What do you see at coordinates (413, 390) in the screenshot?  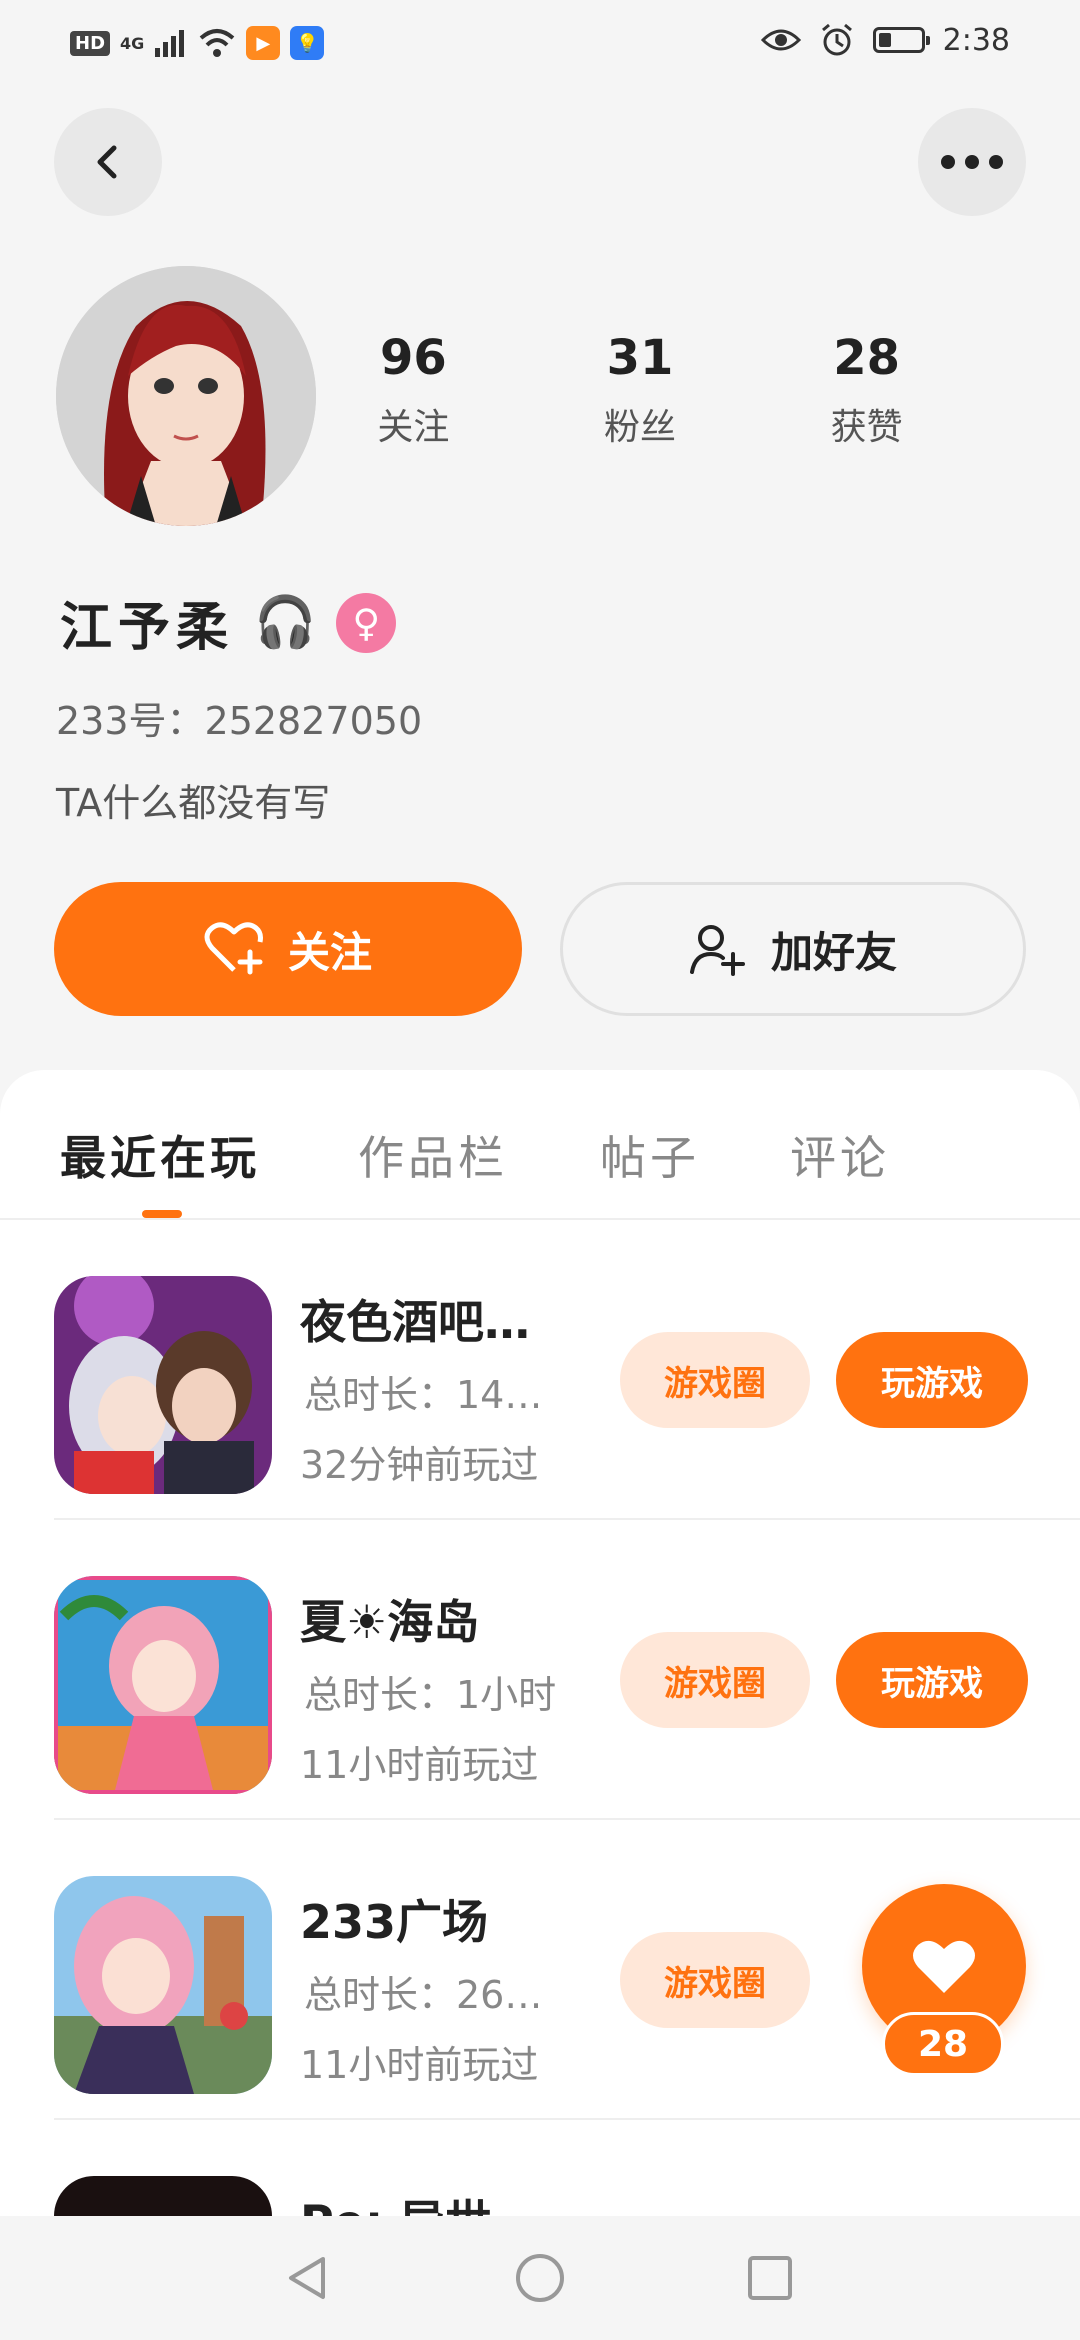 I see `stat-following: 96 关注` at bounding box center [413, 390].